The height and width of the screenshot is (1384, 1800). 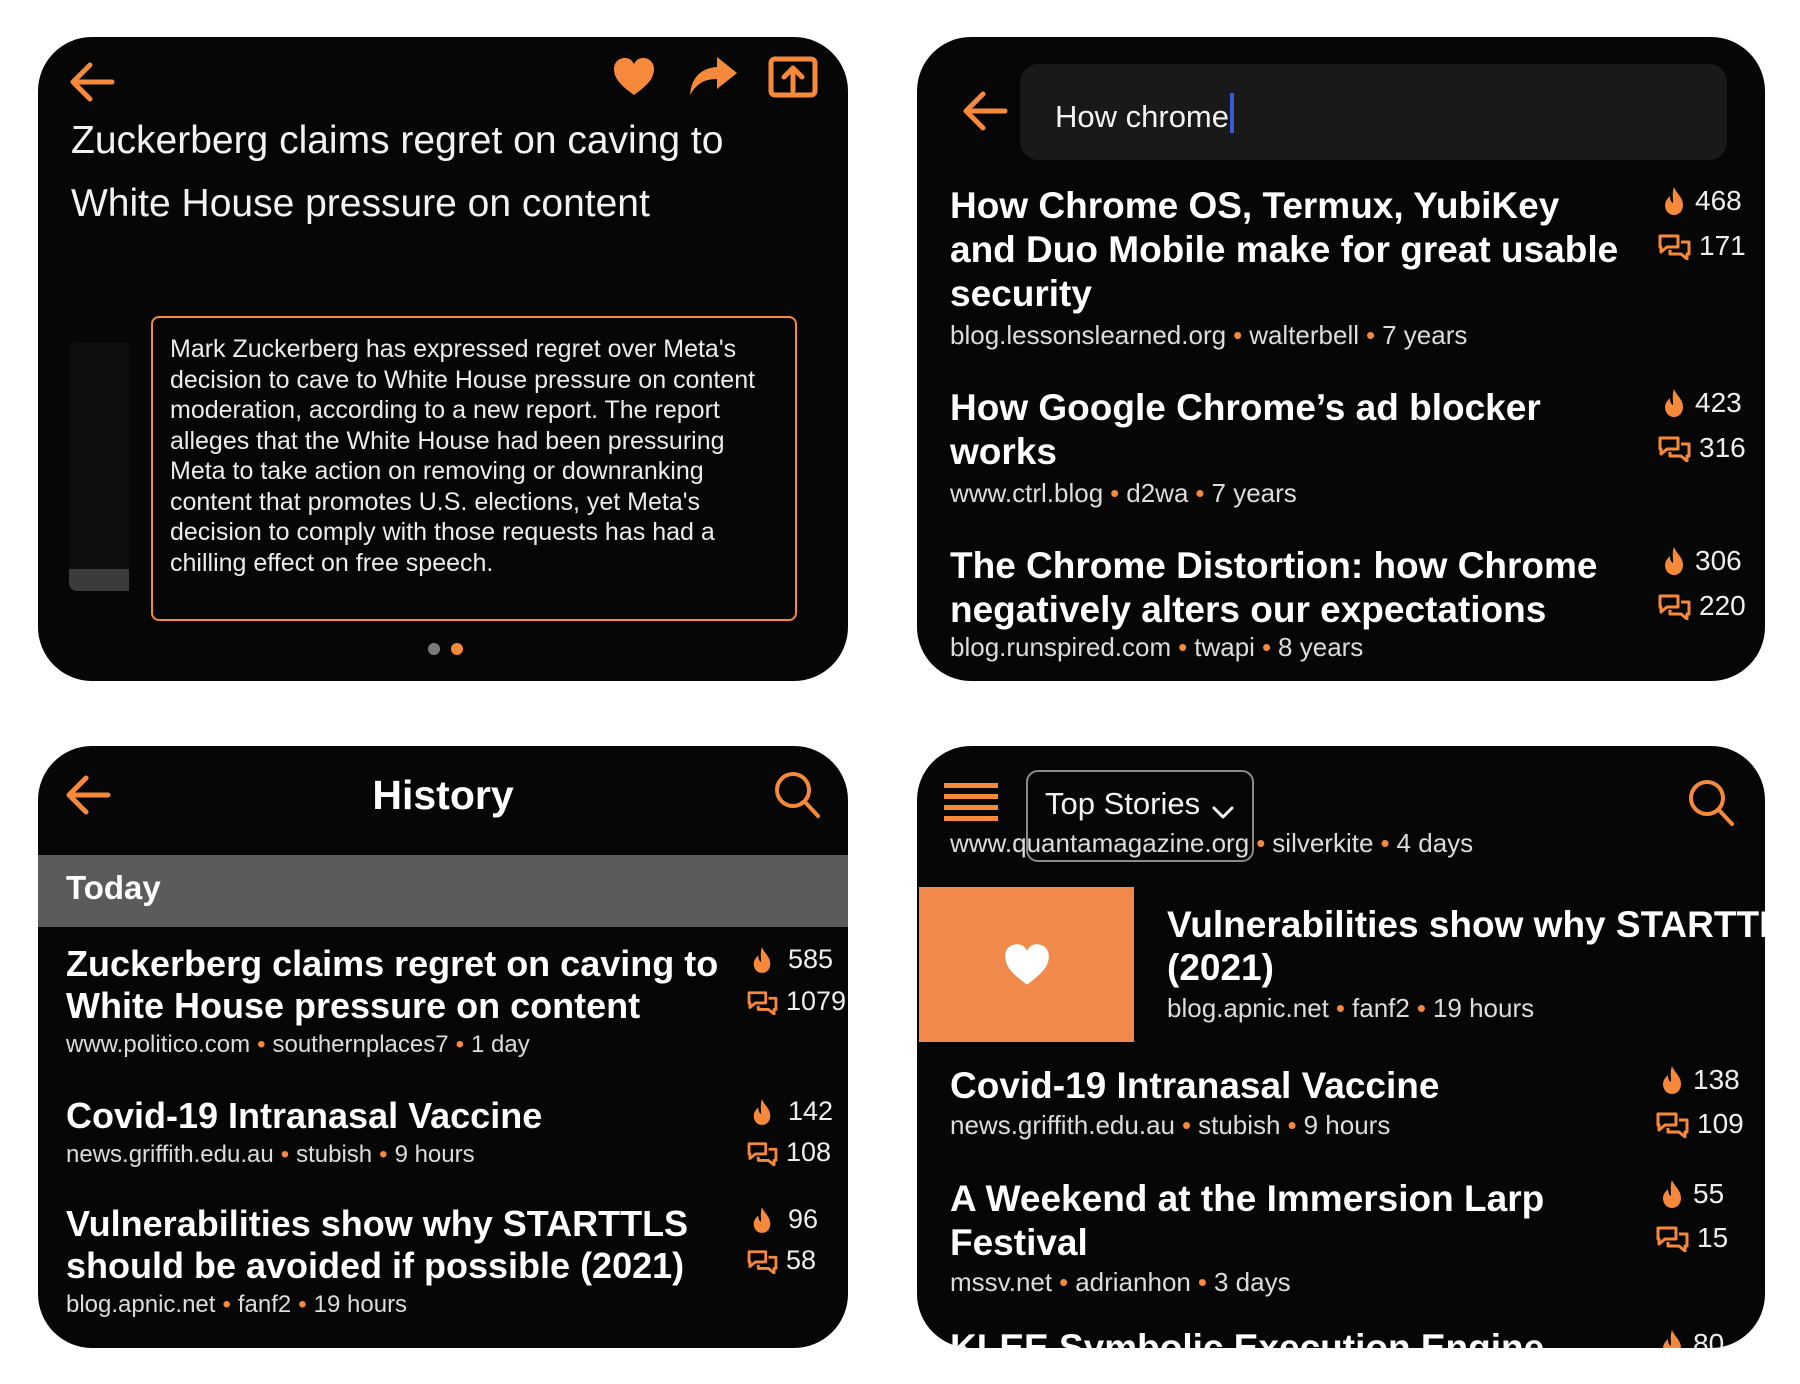 What do you see at coordinates (158, 1044) in the screenshot?
I see `item-domain: www.politico.com` at bounding box center [158, 1044].